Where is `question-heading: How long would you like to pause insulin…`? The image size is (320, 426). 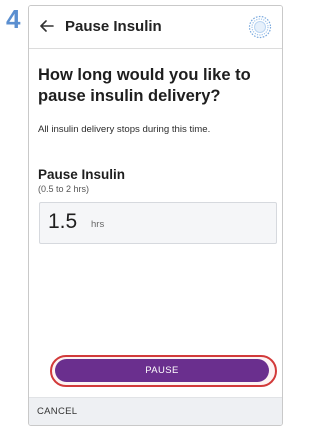
question-heading: How long would you like to pause insulin… is located at coordinates (144, 85).